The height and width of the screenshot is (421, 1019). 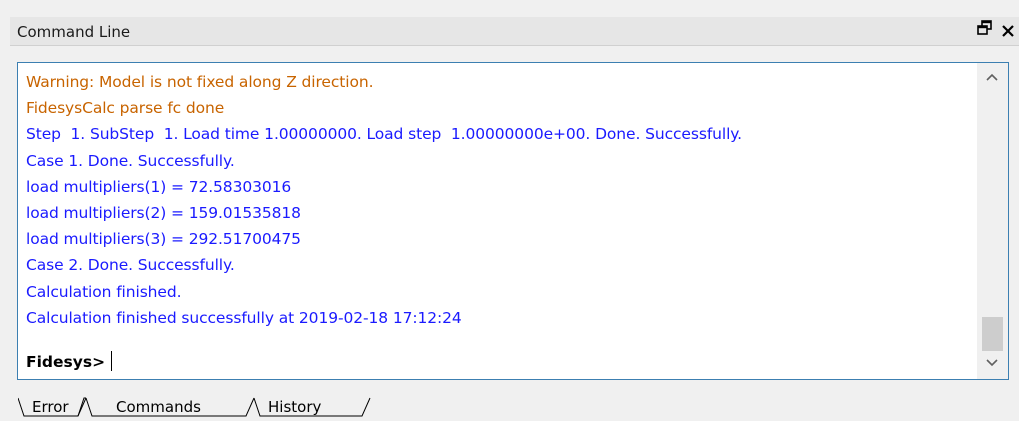 What do you see at coordinates (112, 361) in the screenshot?
I see `text-cursor` at bounding box center [112, 361].